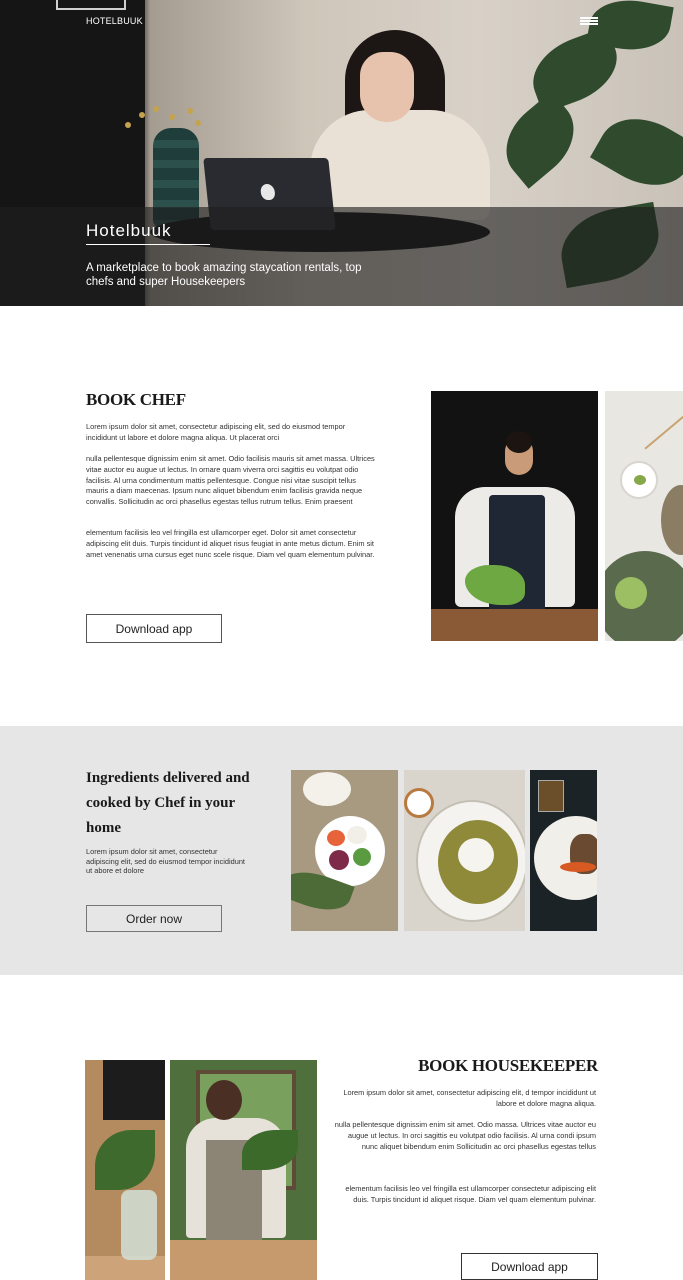 The image size is (683, 1280). I want to click on housekeeper-head, so click(224, 1100).